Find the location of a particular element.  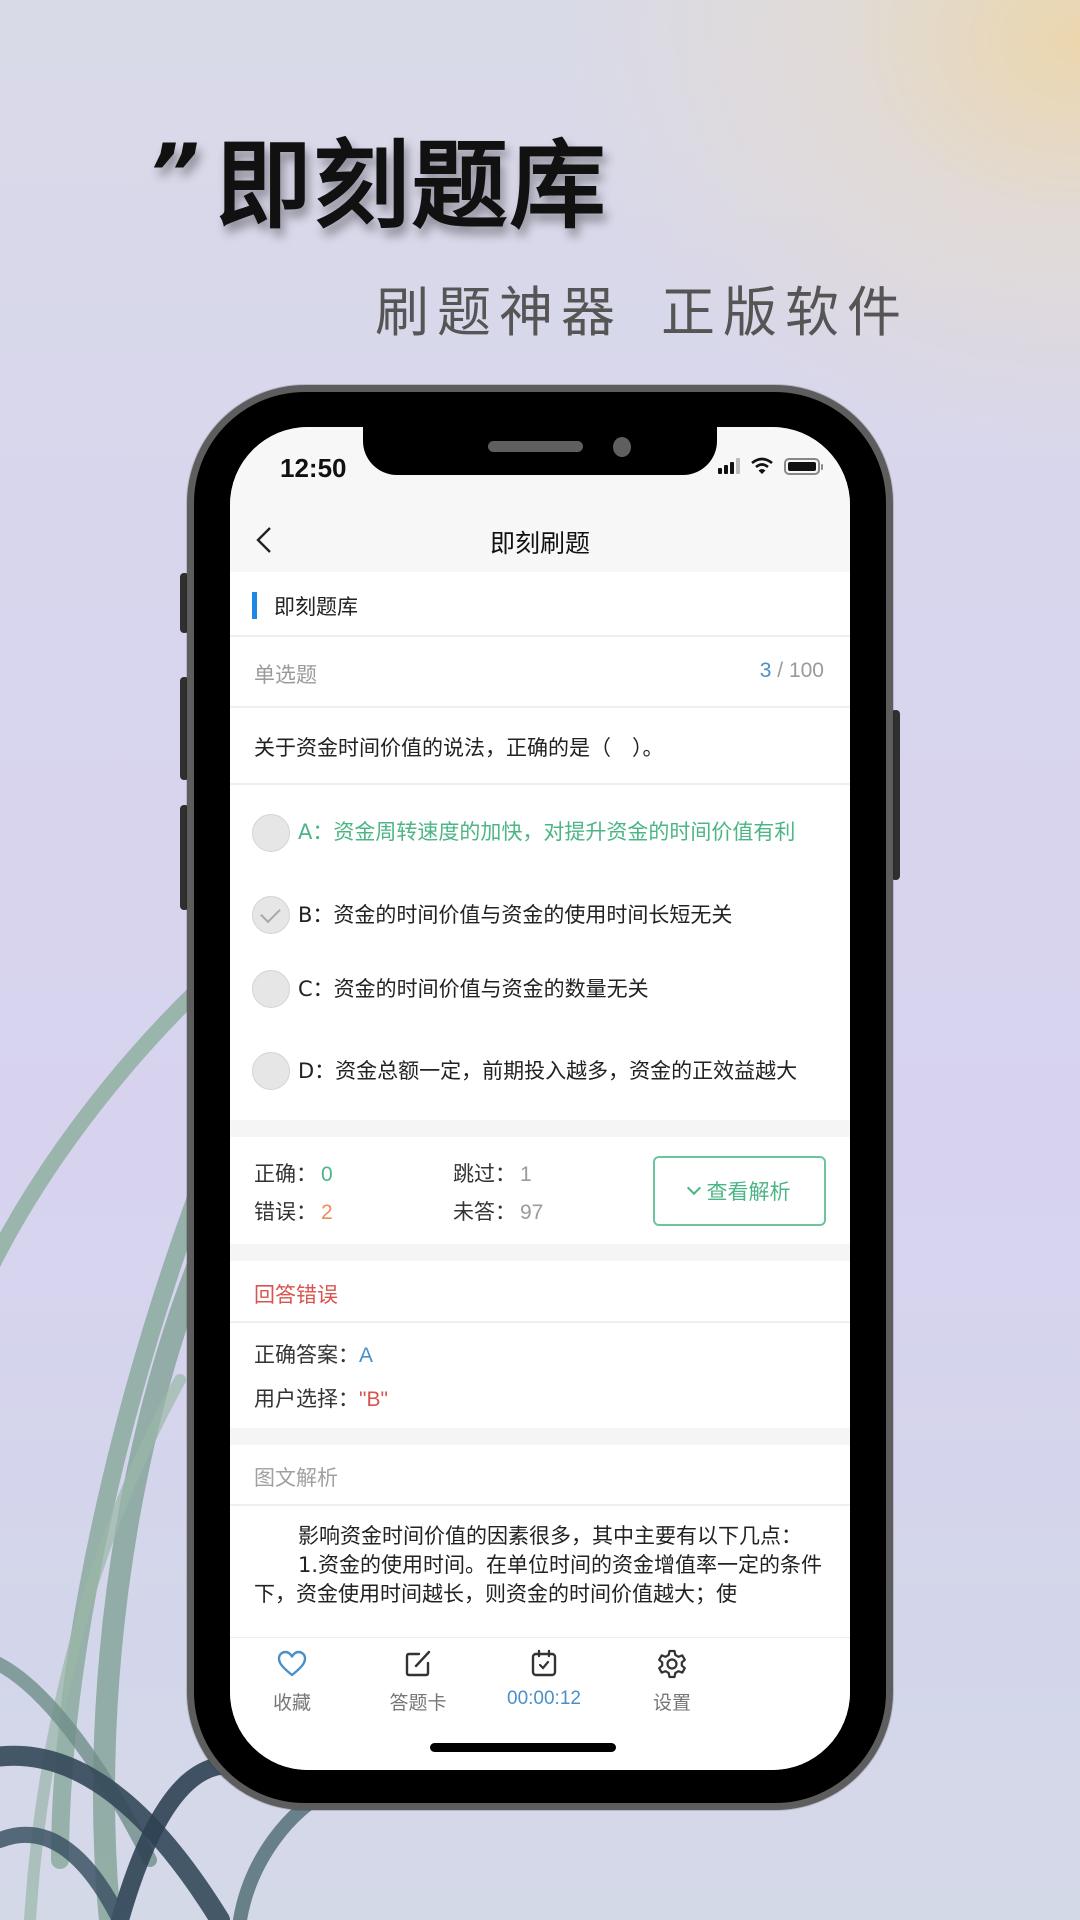

question-row: 关于资金时间价值的说法，正确的是（ ）。 is located at coordinates (540, 746).